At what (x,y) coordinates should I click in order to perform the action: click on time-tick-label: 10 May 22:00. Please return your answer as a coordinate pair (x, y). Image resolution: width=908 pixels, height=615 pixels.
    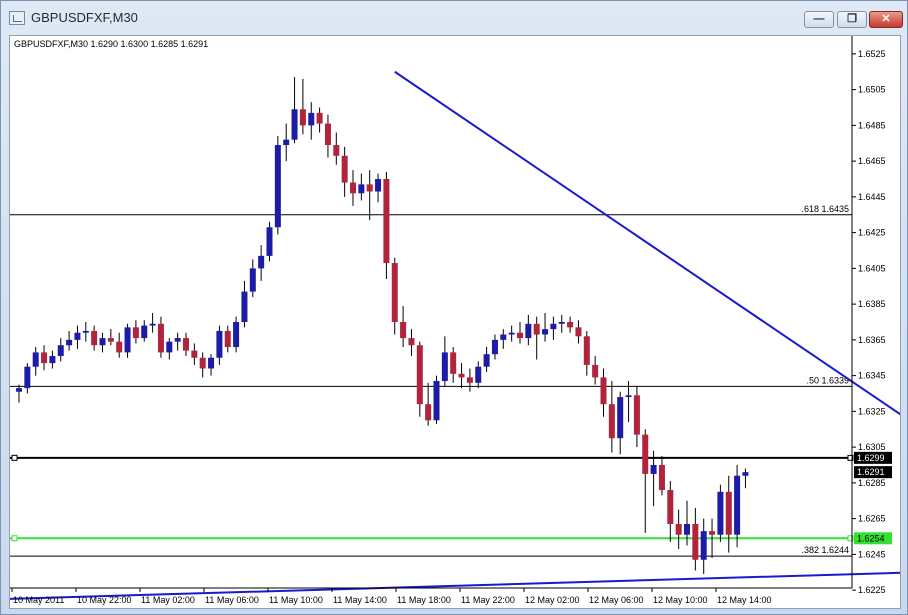
    Looking at the image, I should click on (104, 600).